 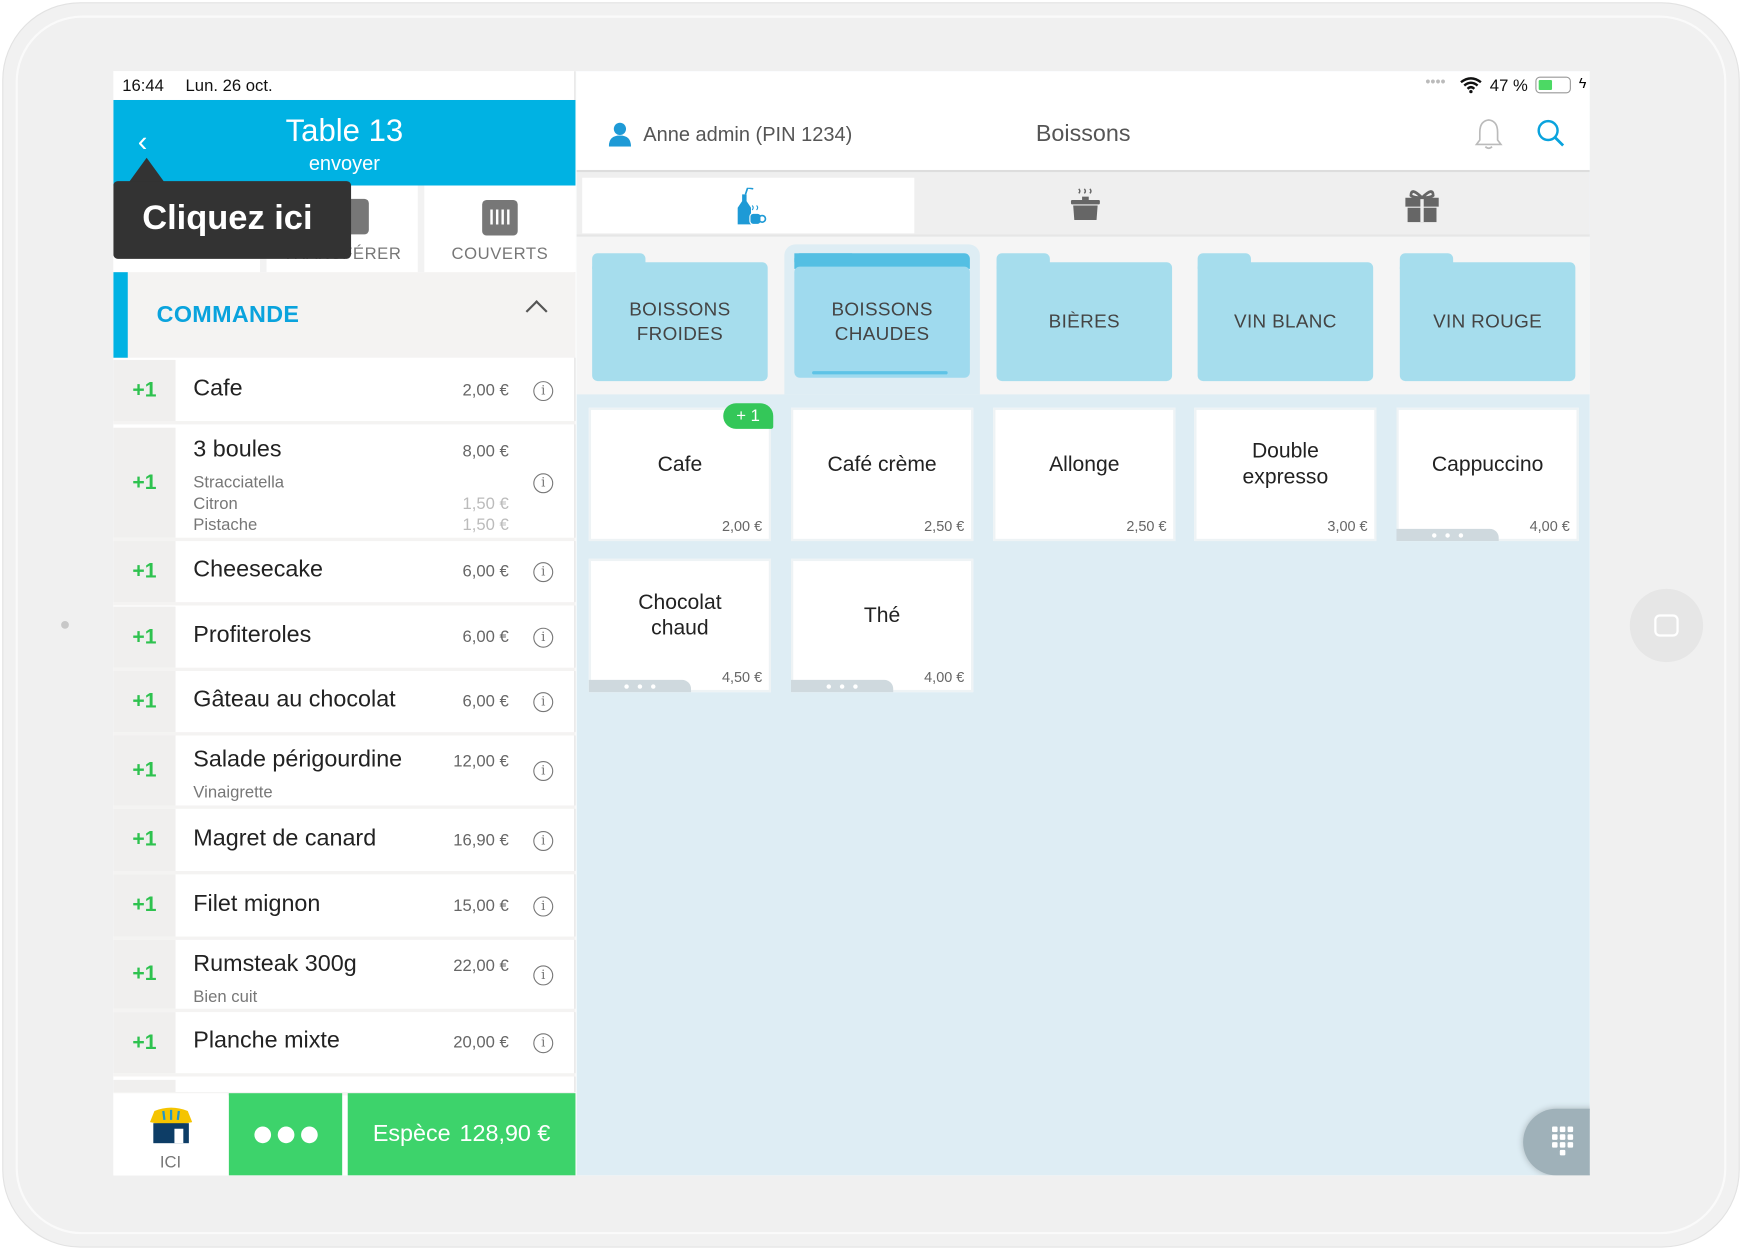 I want to click on more-options-button, so click(x=285, y=1134).